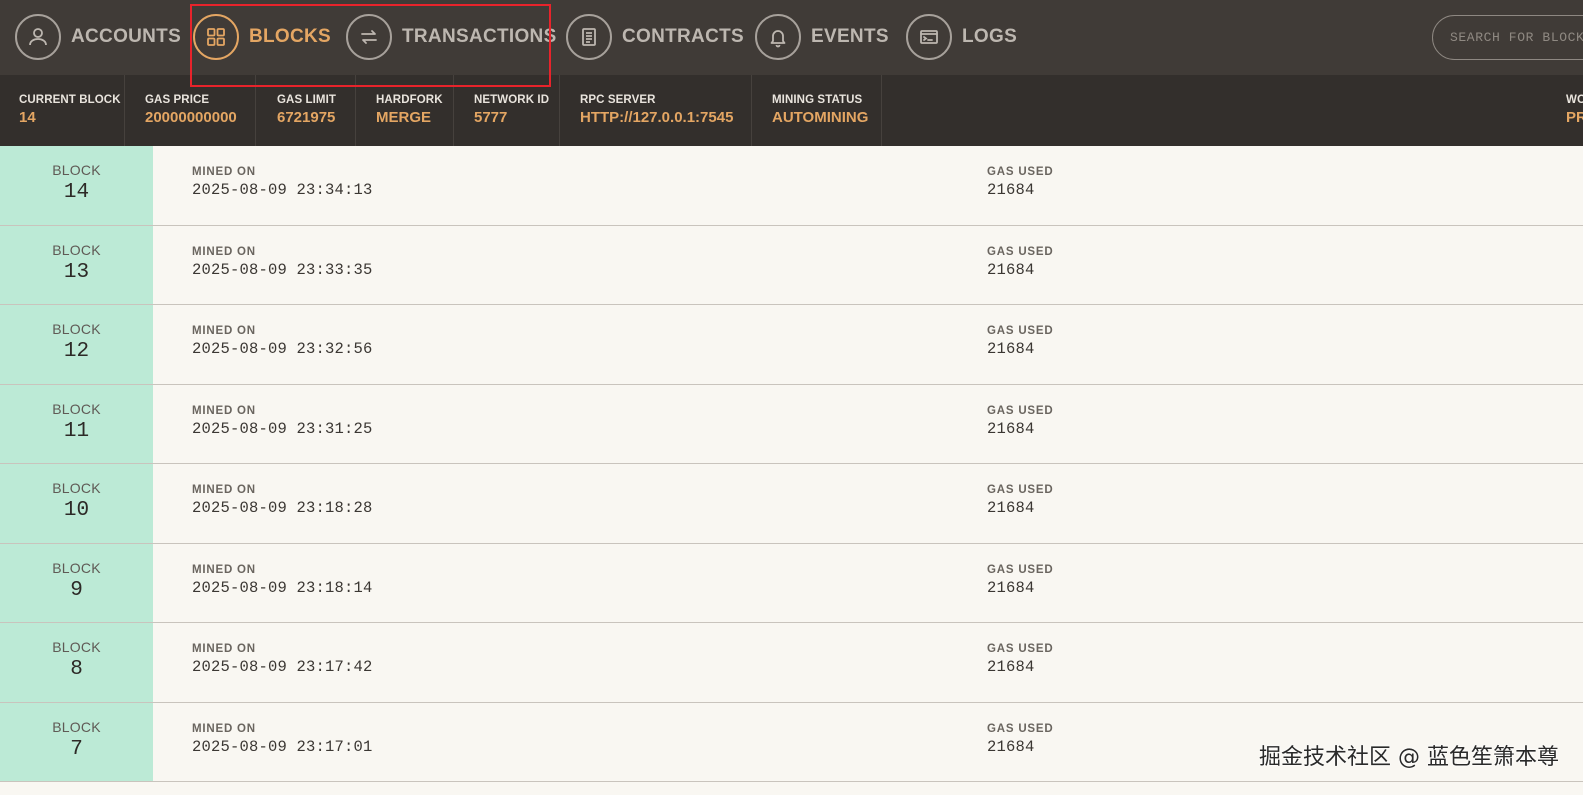  Describe the element at coordinates (307, 100) in the screenshot. I see `stat-label: GAS LIMIT` at that location.